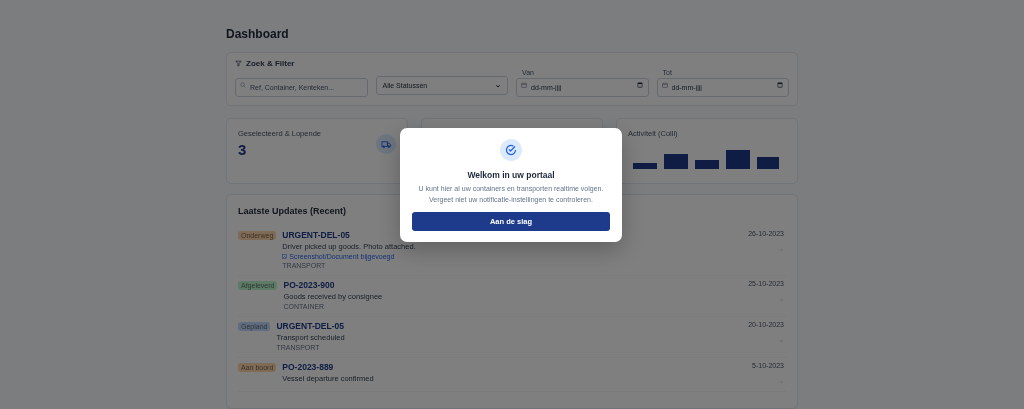  Describe the element at coordinates (243, 85) in the screenshot. I see `search-icon` at that location.